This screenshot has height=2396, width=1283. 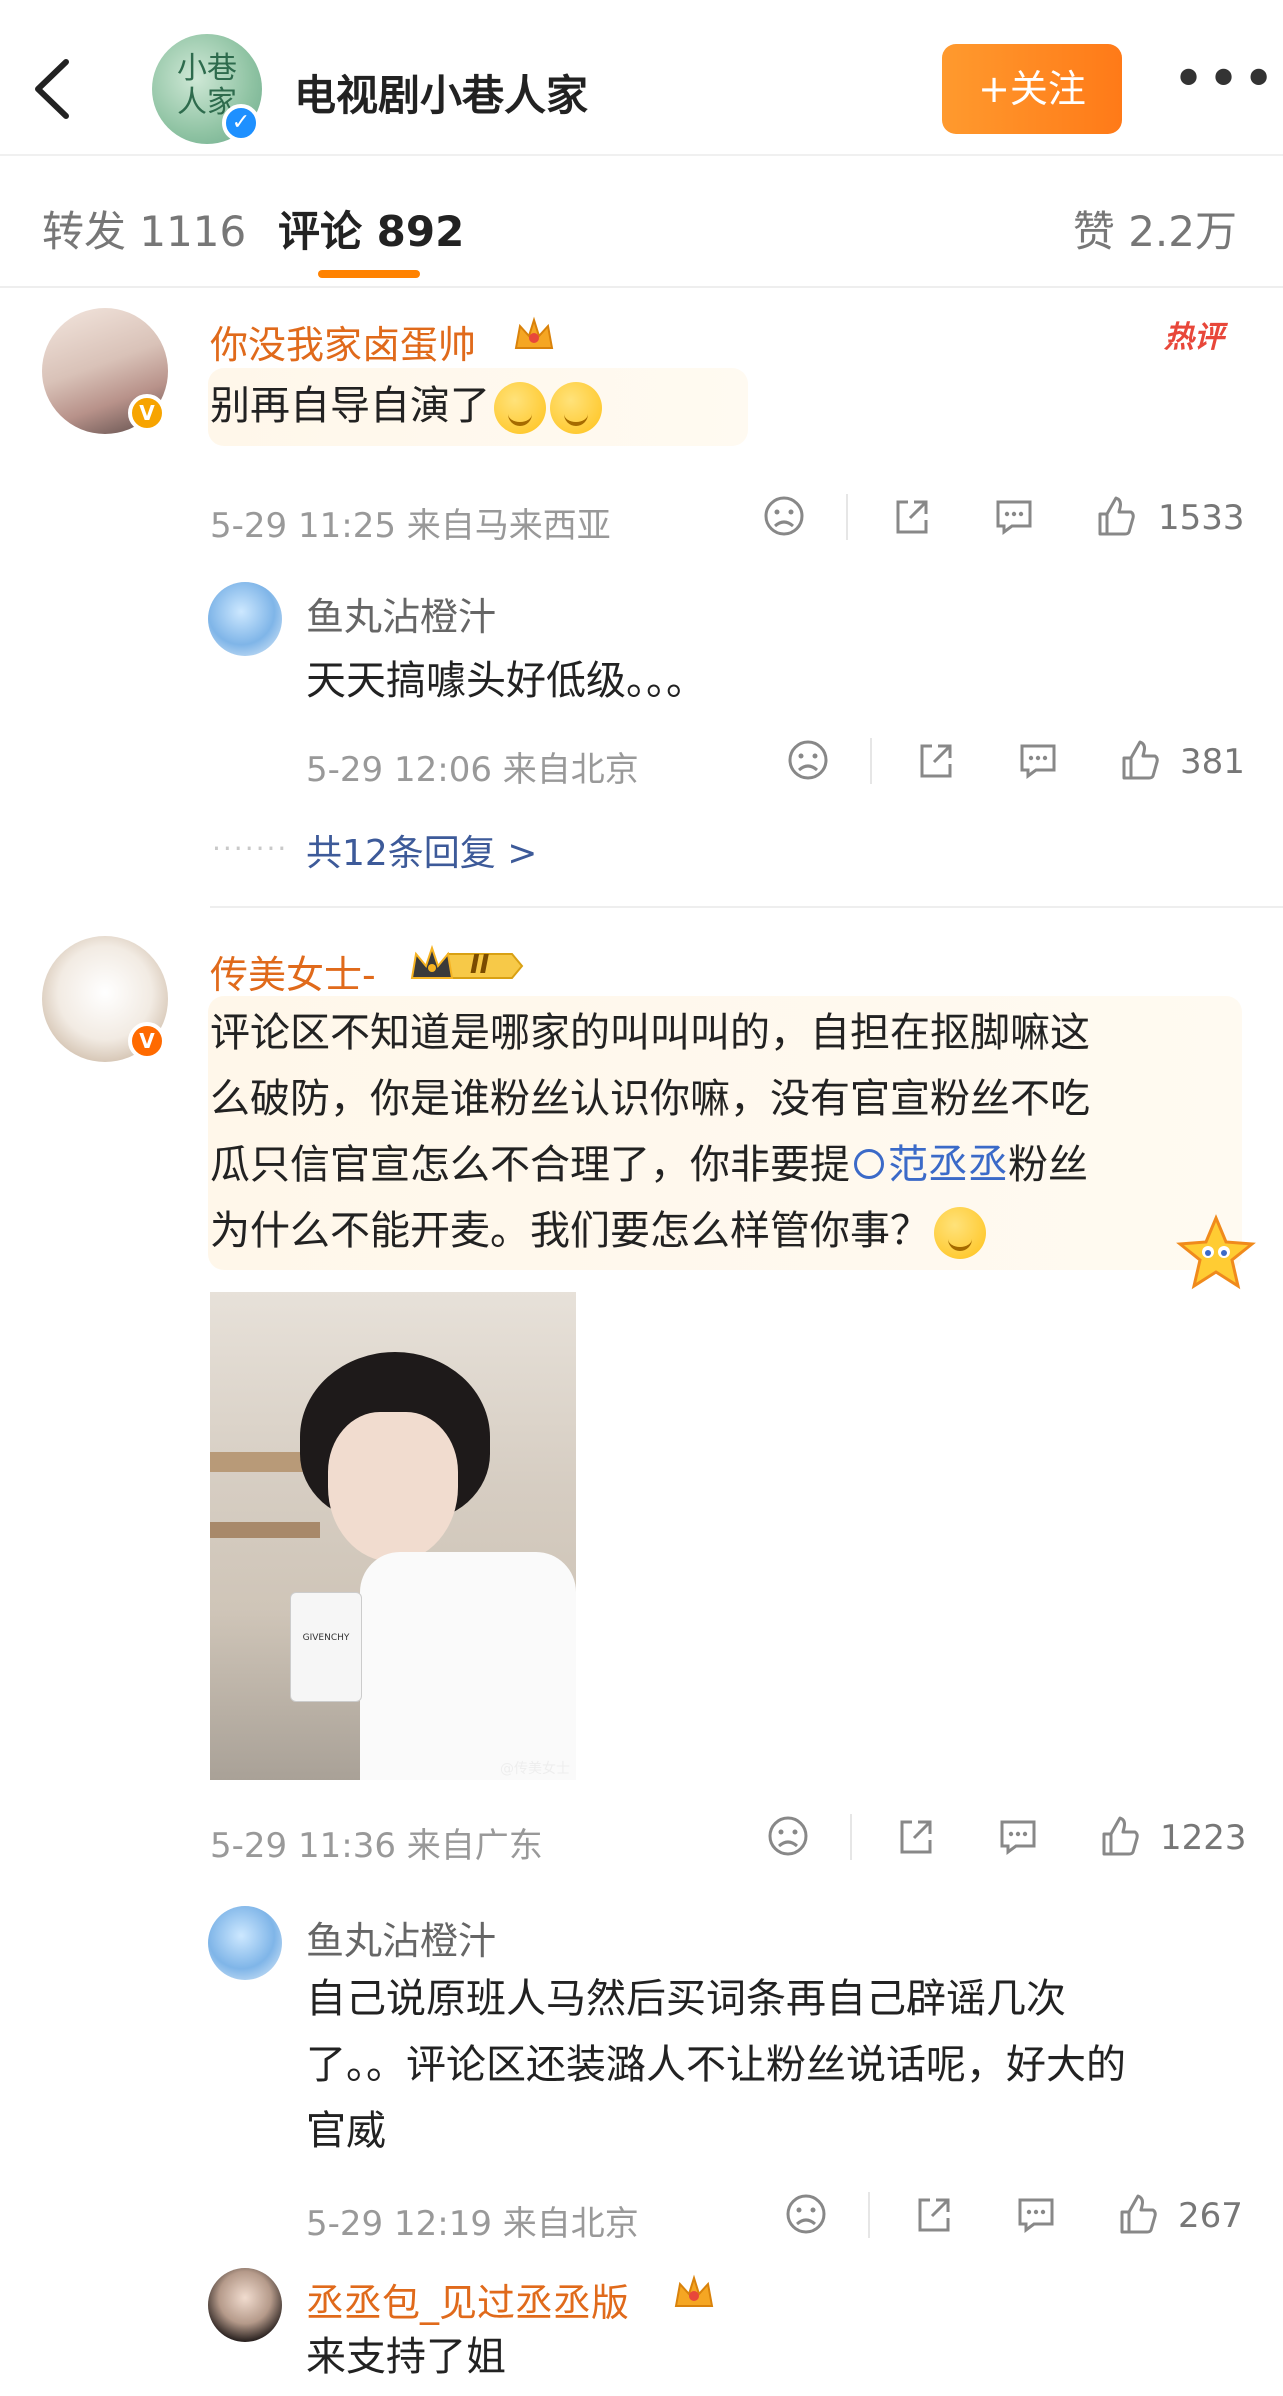 I want to click on view-replies-link: 共12条回复 >, so click(x=421, y=850).